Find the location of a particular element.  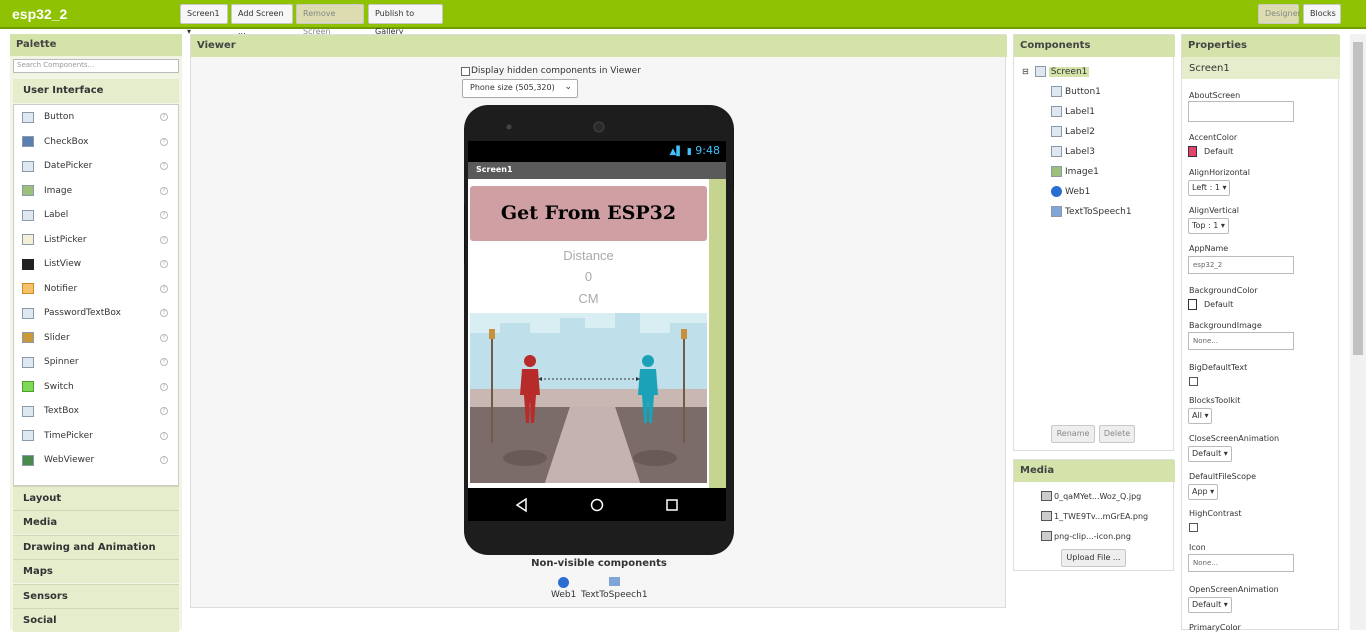

tree-item-label2: Label2 is located at coordinates (1073, 131).